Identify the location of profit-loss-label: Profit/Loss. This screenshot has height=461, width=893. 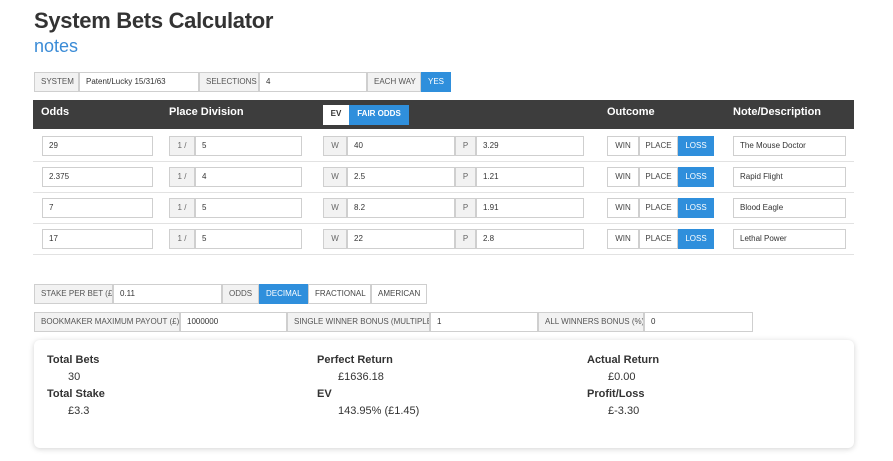
(616, 394).